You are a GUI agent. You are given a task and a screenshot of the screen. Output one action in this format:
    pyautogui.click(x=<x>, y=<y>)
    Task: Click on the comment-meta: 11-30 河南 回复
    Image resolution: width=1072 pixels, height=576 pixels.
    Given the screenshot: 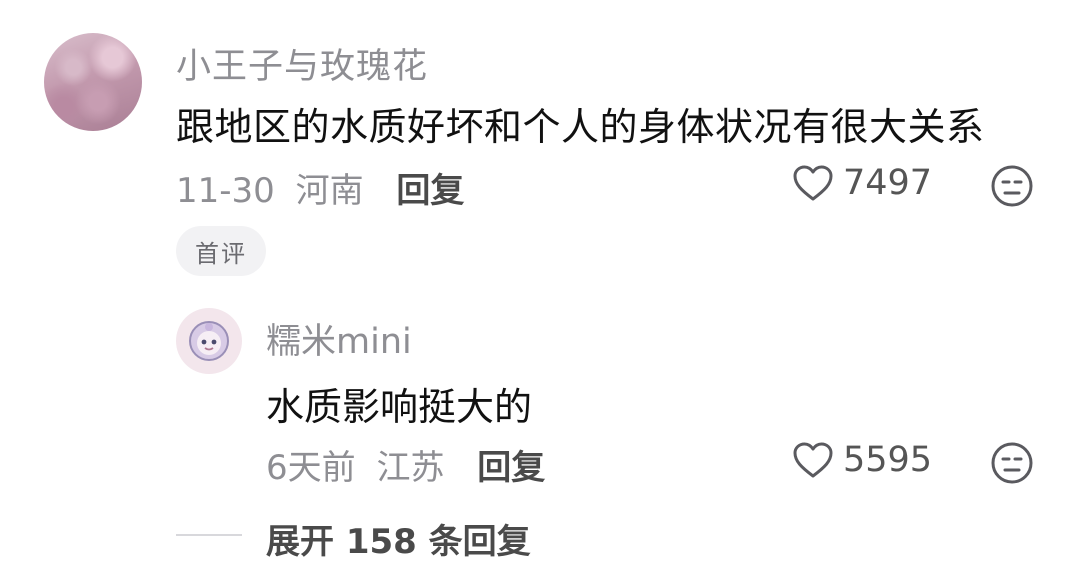 What is the action you would take?
    pyautogui.click(x=320, y=187)
    